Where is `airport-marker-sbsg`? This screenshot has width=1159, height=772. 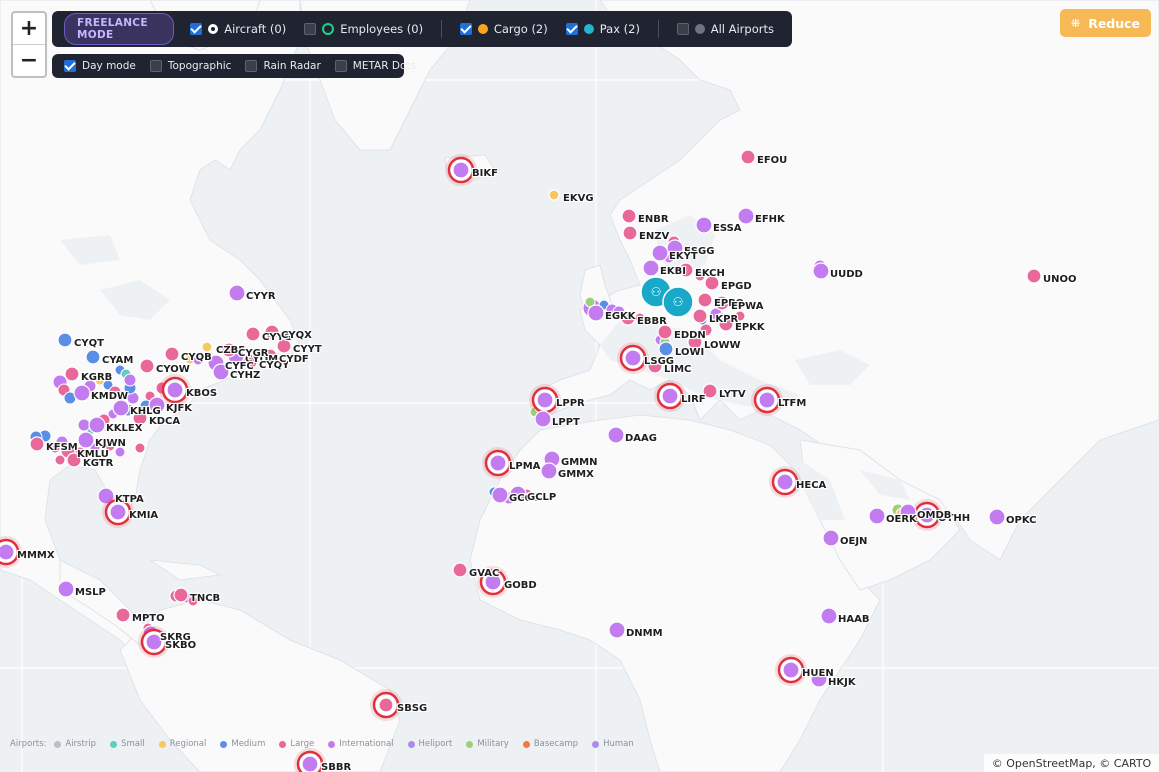
airport-marker-sbsg is located at coordinates (386, 705).